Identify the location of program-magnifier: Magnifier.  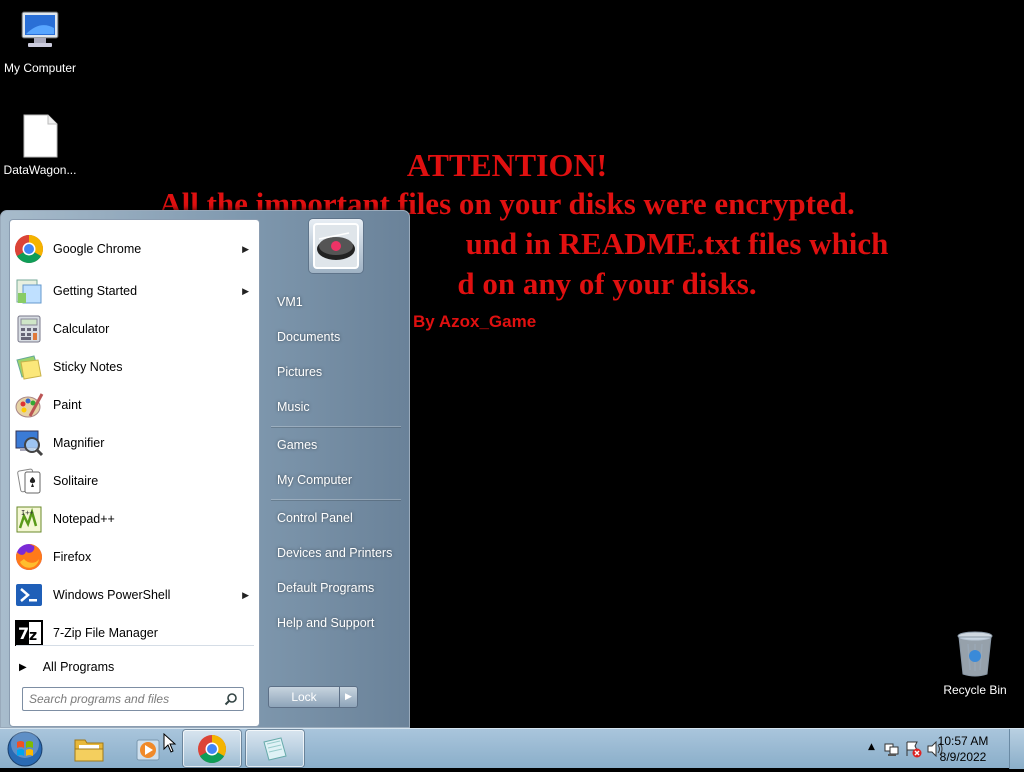
(134, 443).